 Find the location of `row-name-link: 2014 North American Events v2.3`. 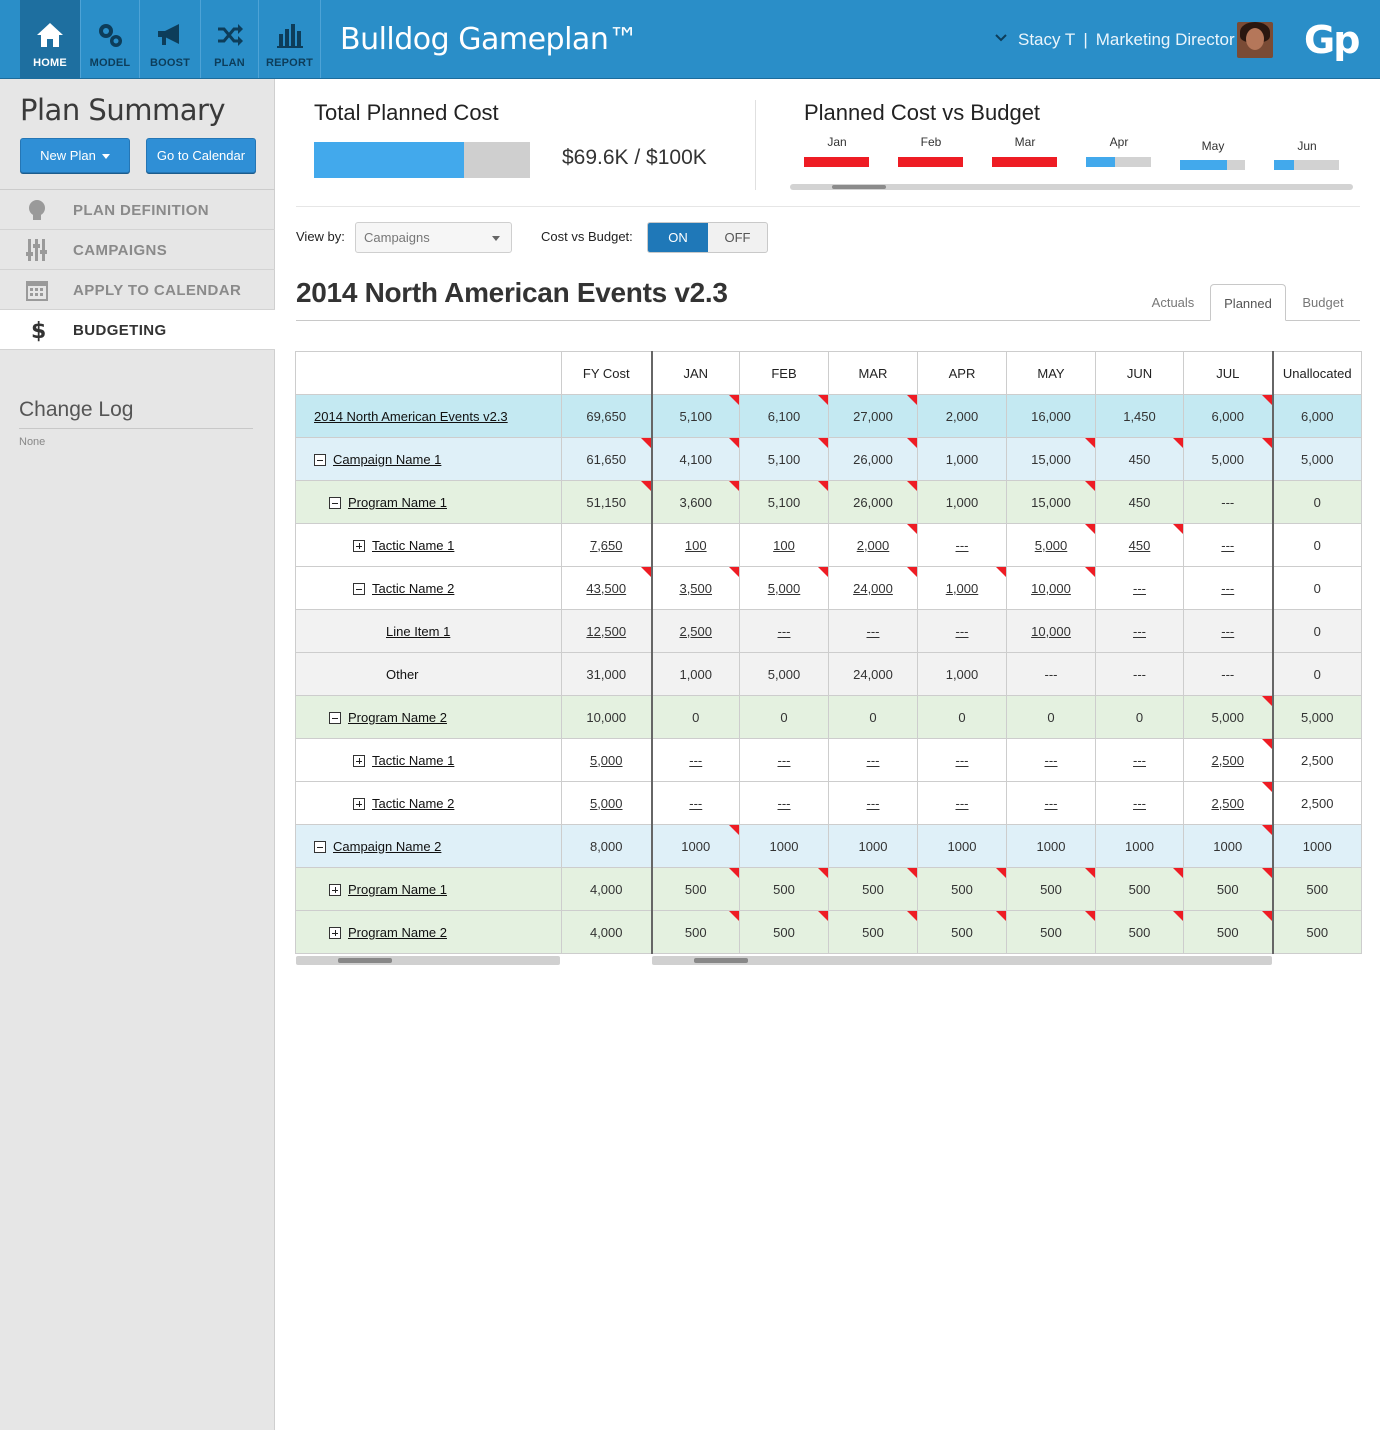

row-name-link: 2014 North American Events v2.3 is located at coordinates (411, 416).